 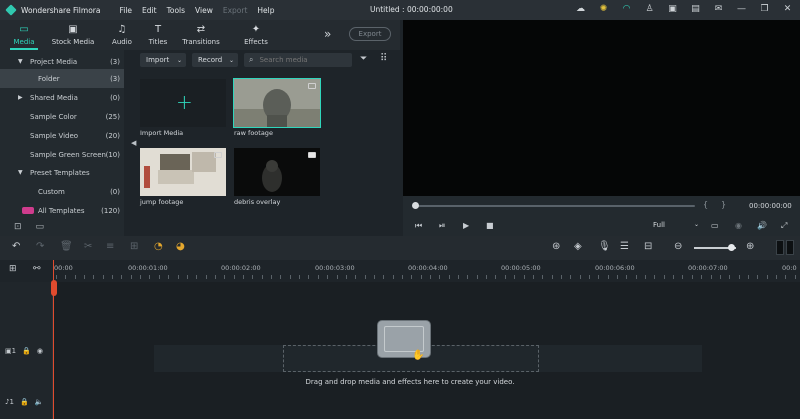 What do you see at coordinates (400, 248) in the screenshot?
I see `timeline-toolbar: ↶ ↷ 🗑 ✂ ≡ ⊞ ◔ ◕ ⊛ ◈ 🎙 ☰ ⊟ ⊖ ⊕` at bounding box center [400, 248].